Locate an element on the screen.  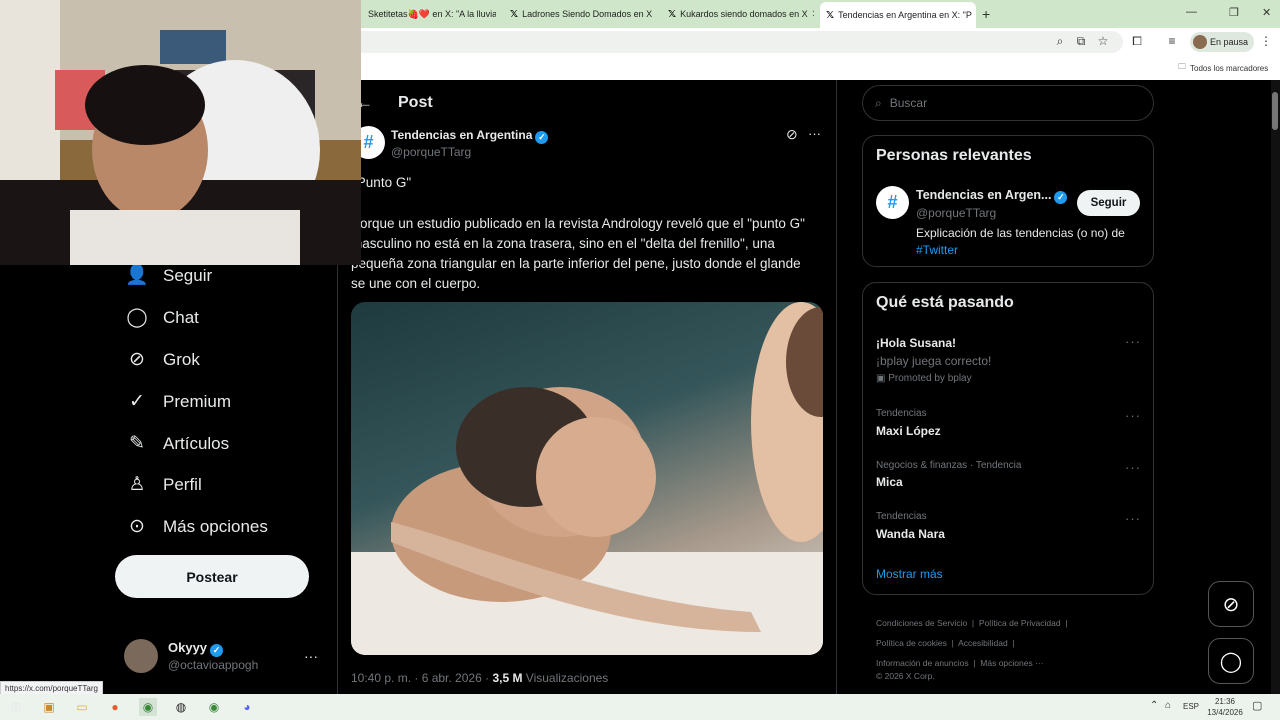
x-logo-icon: 𝕏 is located at coordinates (672, 14).